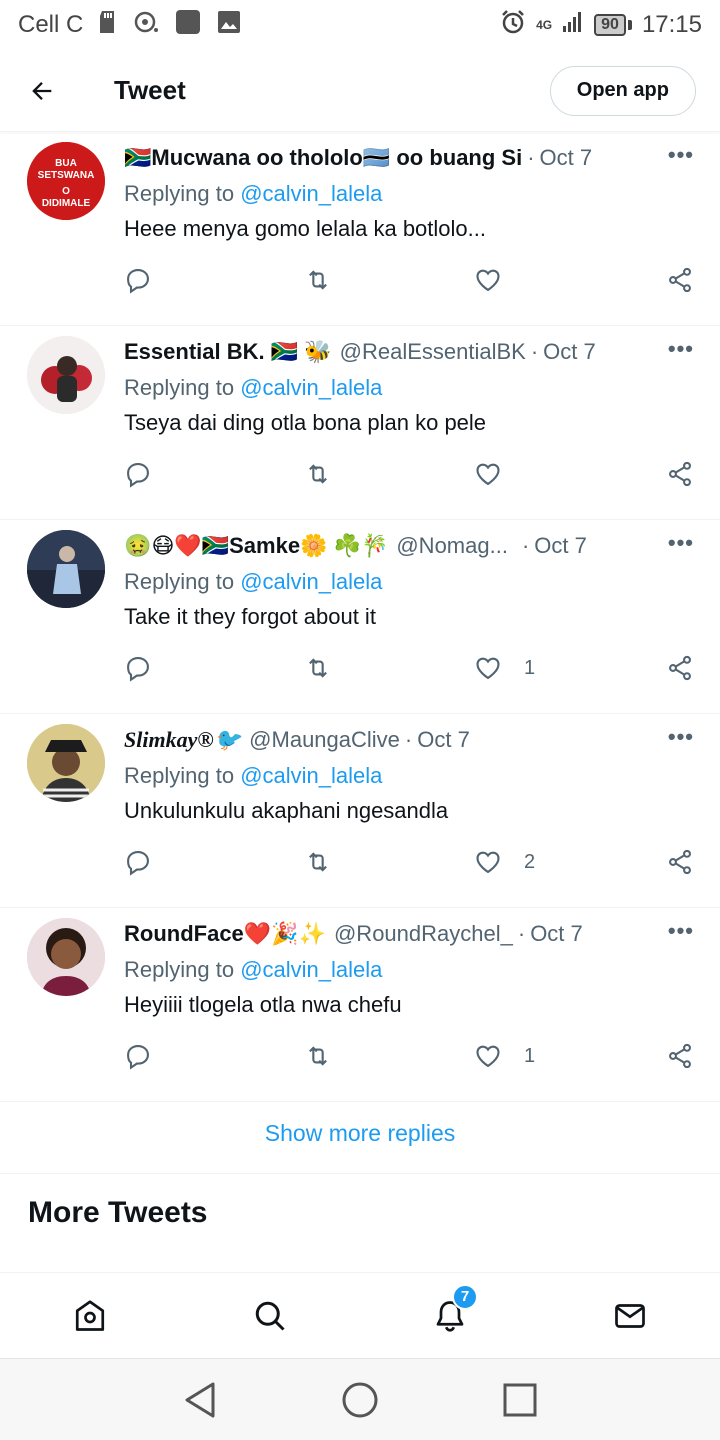  I want to click on display-name: Essential BK. 🇿🇦 🐝, so click(228, 352).